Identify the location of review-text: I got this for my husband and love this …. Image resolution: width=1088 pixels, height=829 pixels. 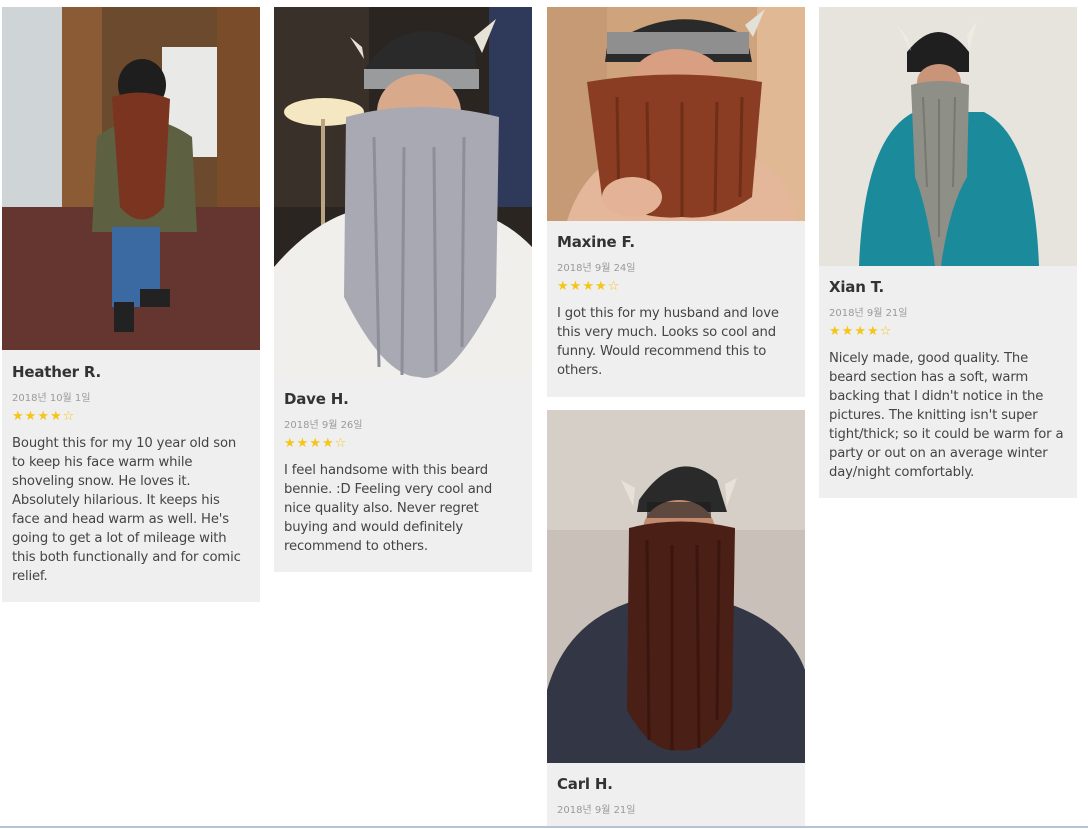
(668, 342).